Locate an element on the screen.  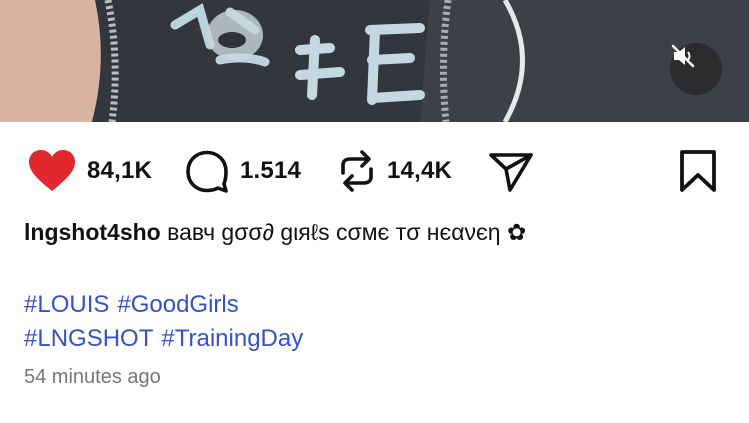
share-button is located at coordinates (511, 171).